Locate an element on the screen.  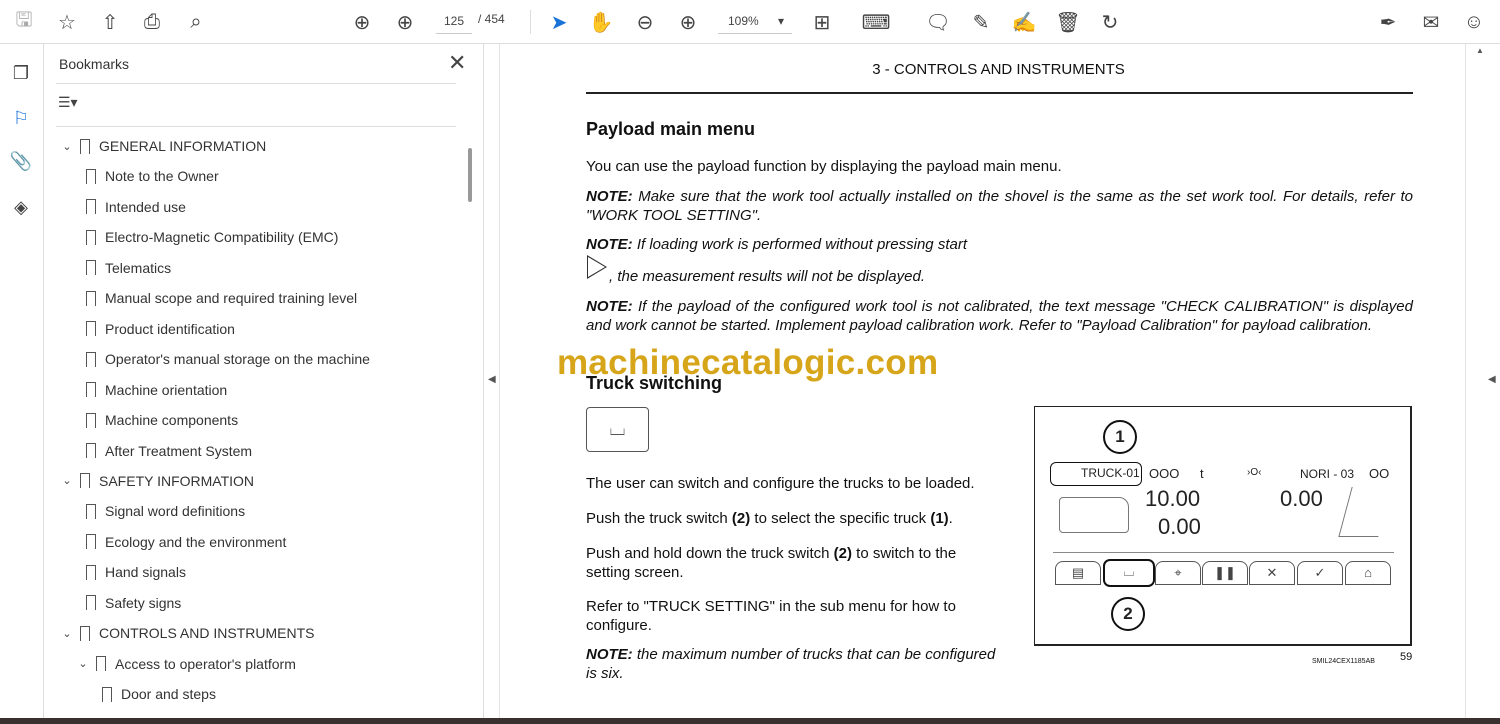
pages-icon: ❐ is located at coordinates (21, 73).